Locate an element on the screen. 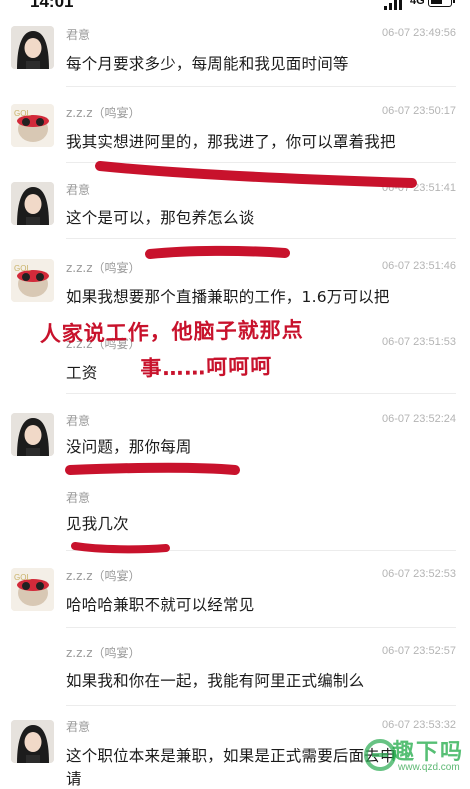 This screenshot has width=470, height=789. annotation-line-1: 人家说工作，他脑子就那点 is located at coordinates (171, 332).